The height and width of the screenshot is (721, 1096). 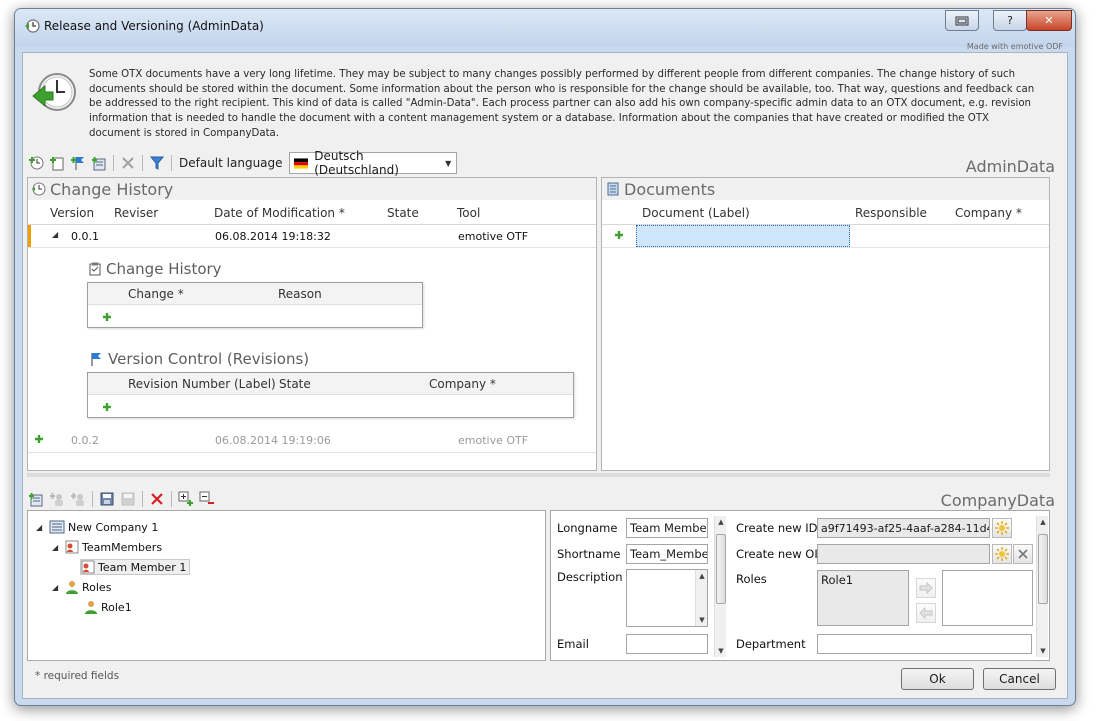 I want to click on column-header-document: Document (Label), so click(x=696, y=213).